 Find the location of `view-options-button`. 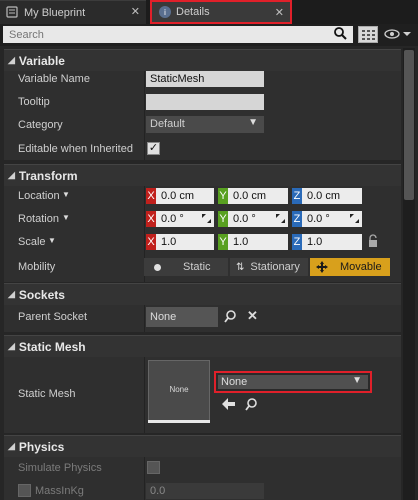

view-options-button is located at coordinates (368, 34).